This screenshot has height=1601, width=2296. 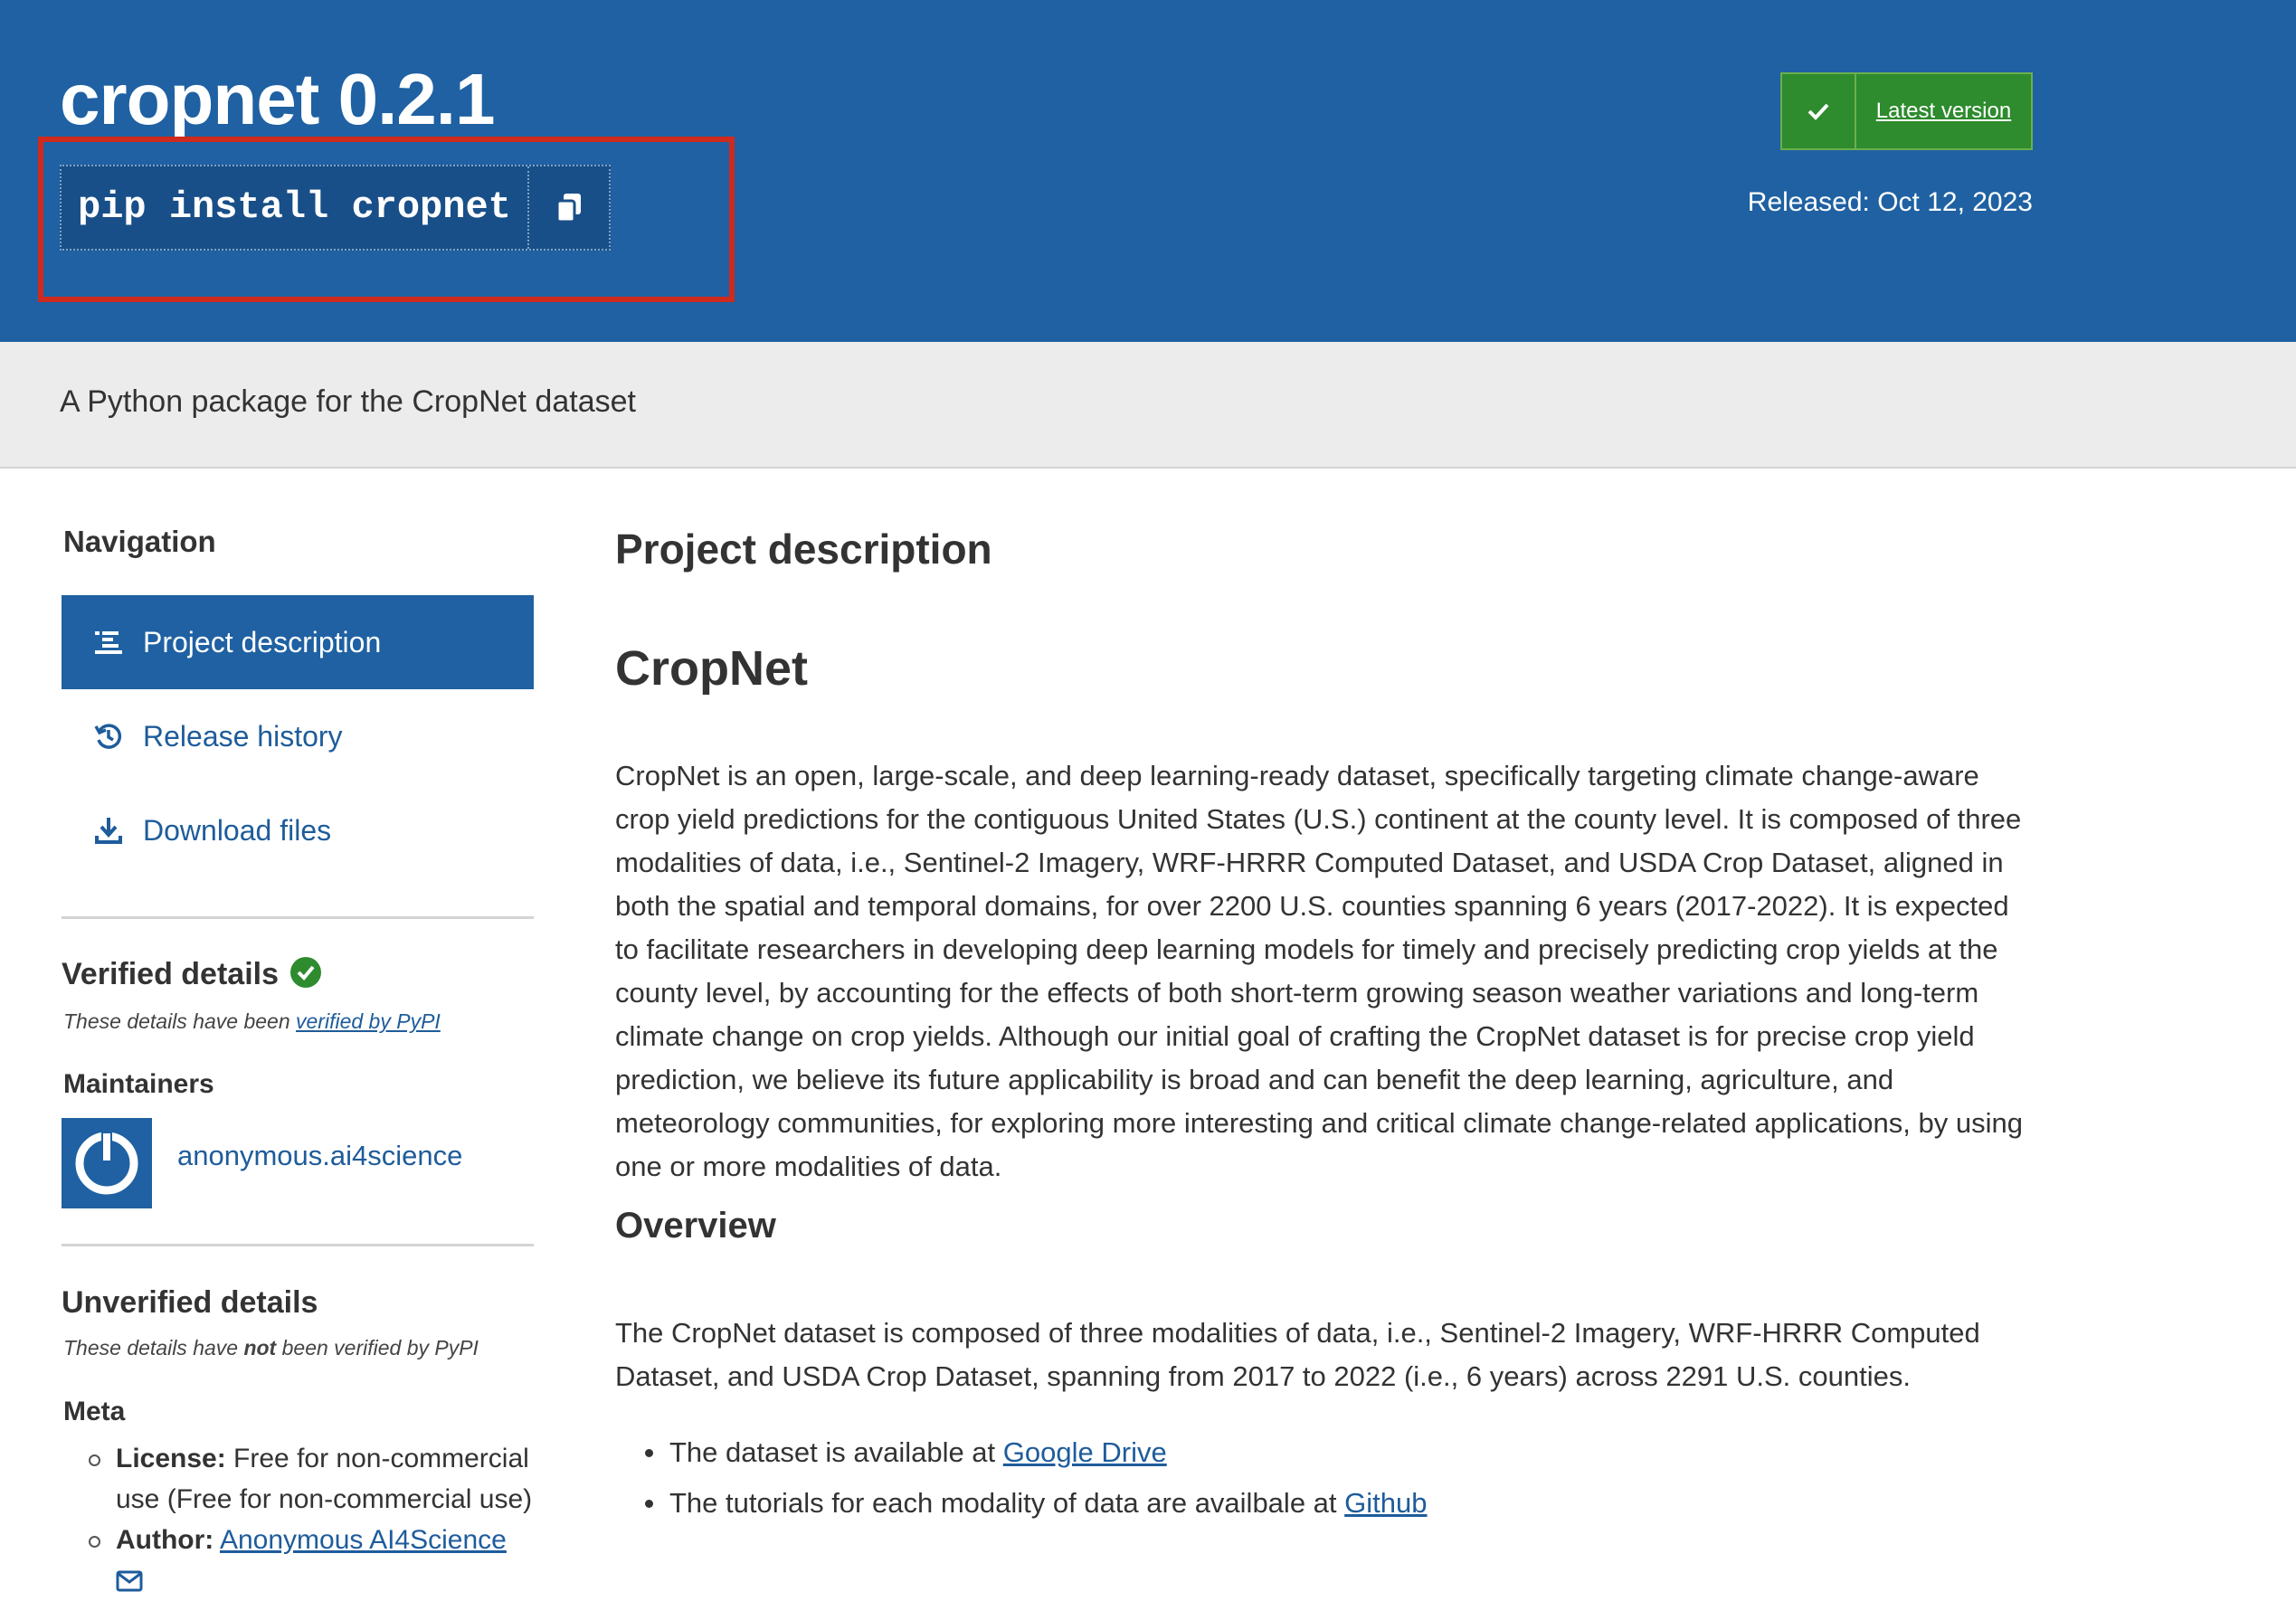 I want to click on list-item-text: The dataset is available at, so click(x=836, y=1452).